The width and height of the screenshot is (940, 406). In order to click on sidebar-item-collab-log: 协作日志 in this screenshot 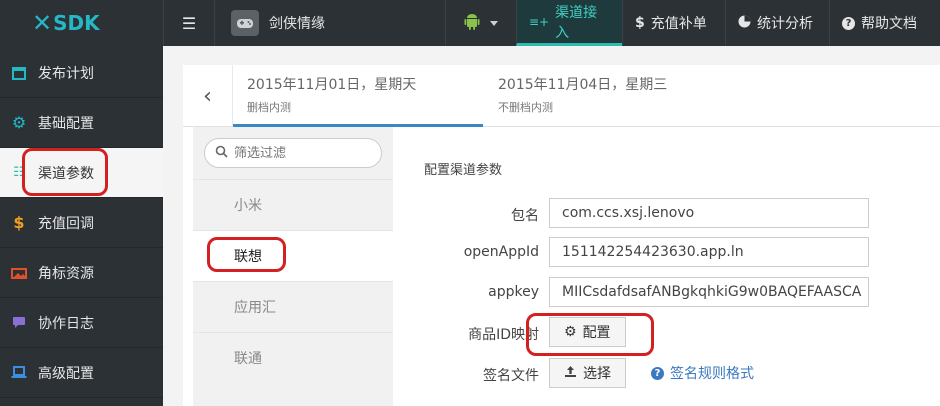, I will do `click(81, 323)`.